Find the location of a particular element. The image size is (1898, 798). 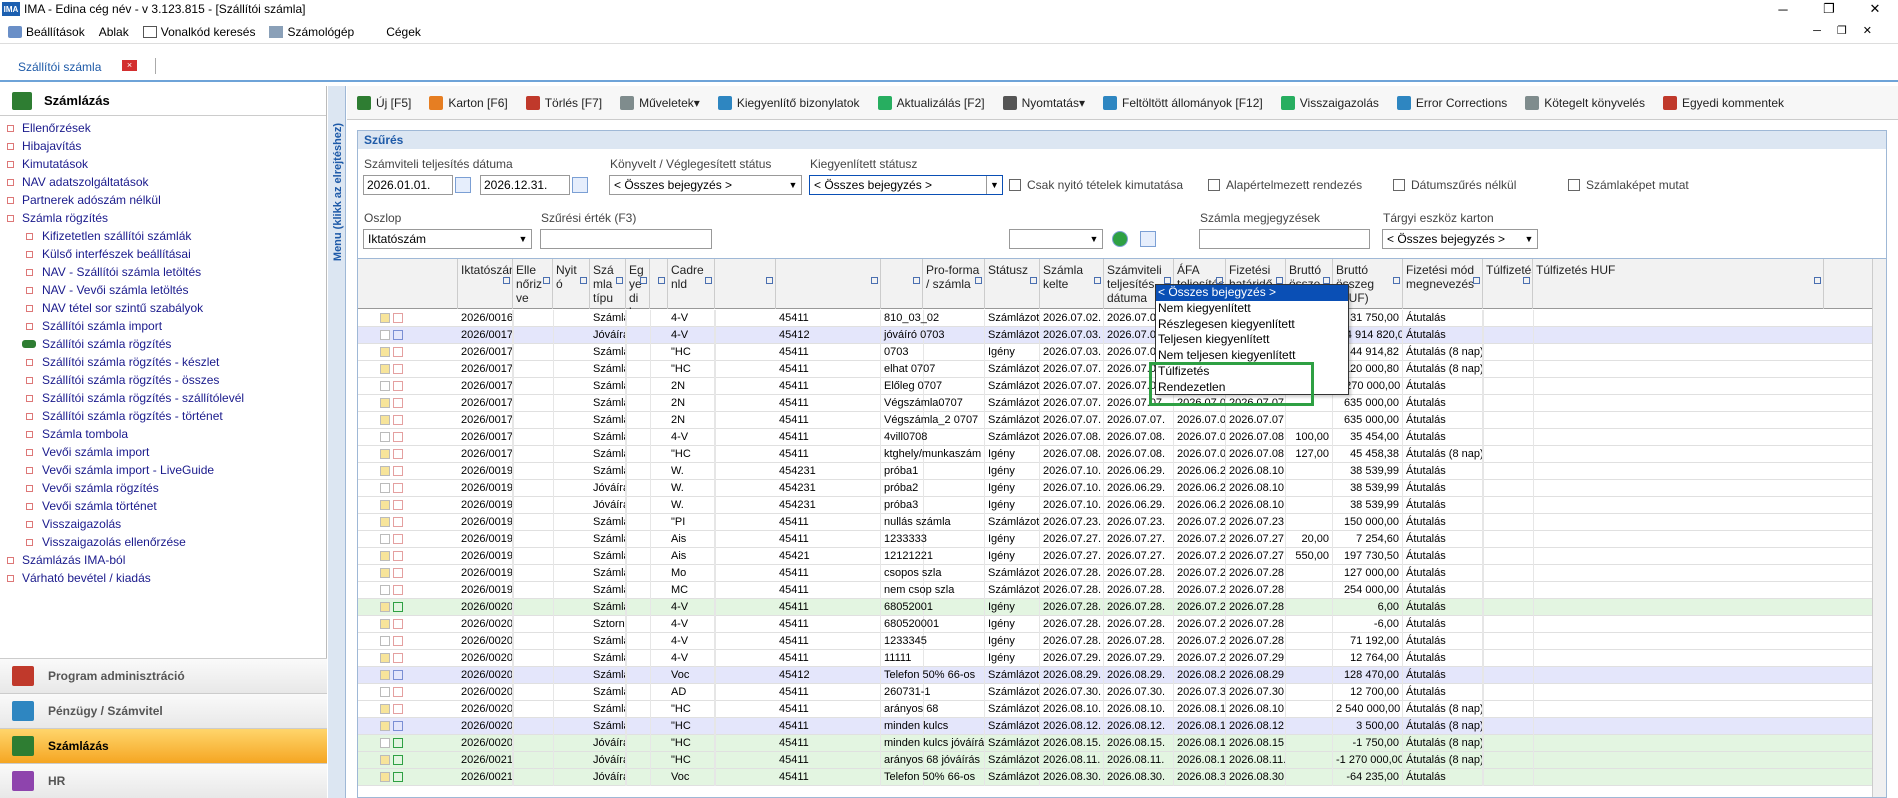

menu-settings: Beállítások is located at coordinates (46, 32).